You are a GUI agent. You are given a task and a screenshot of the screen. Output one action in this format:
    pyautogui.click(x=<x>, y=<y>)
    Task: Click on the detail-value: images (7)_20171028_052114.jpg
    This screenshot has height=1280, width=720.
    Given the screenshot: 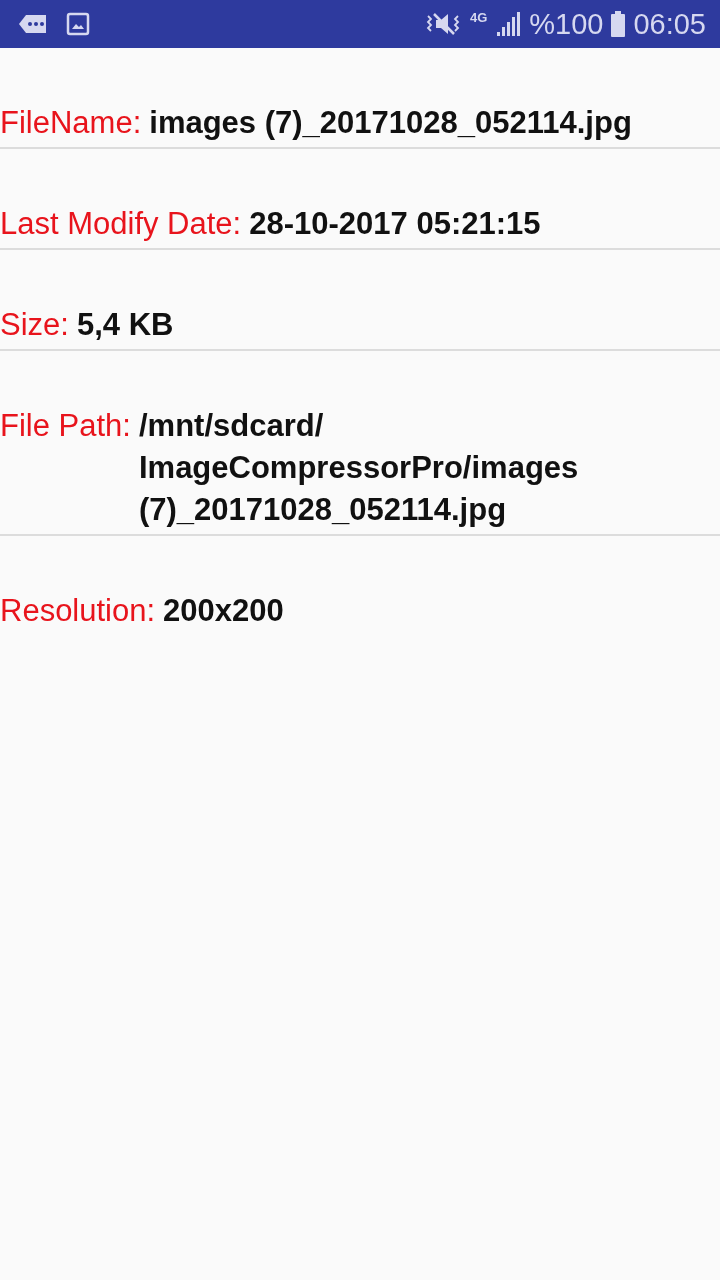 What is the action you would take?
    pyautogui.click(x=390, y=123)
    